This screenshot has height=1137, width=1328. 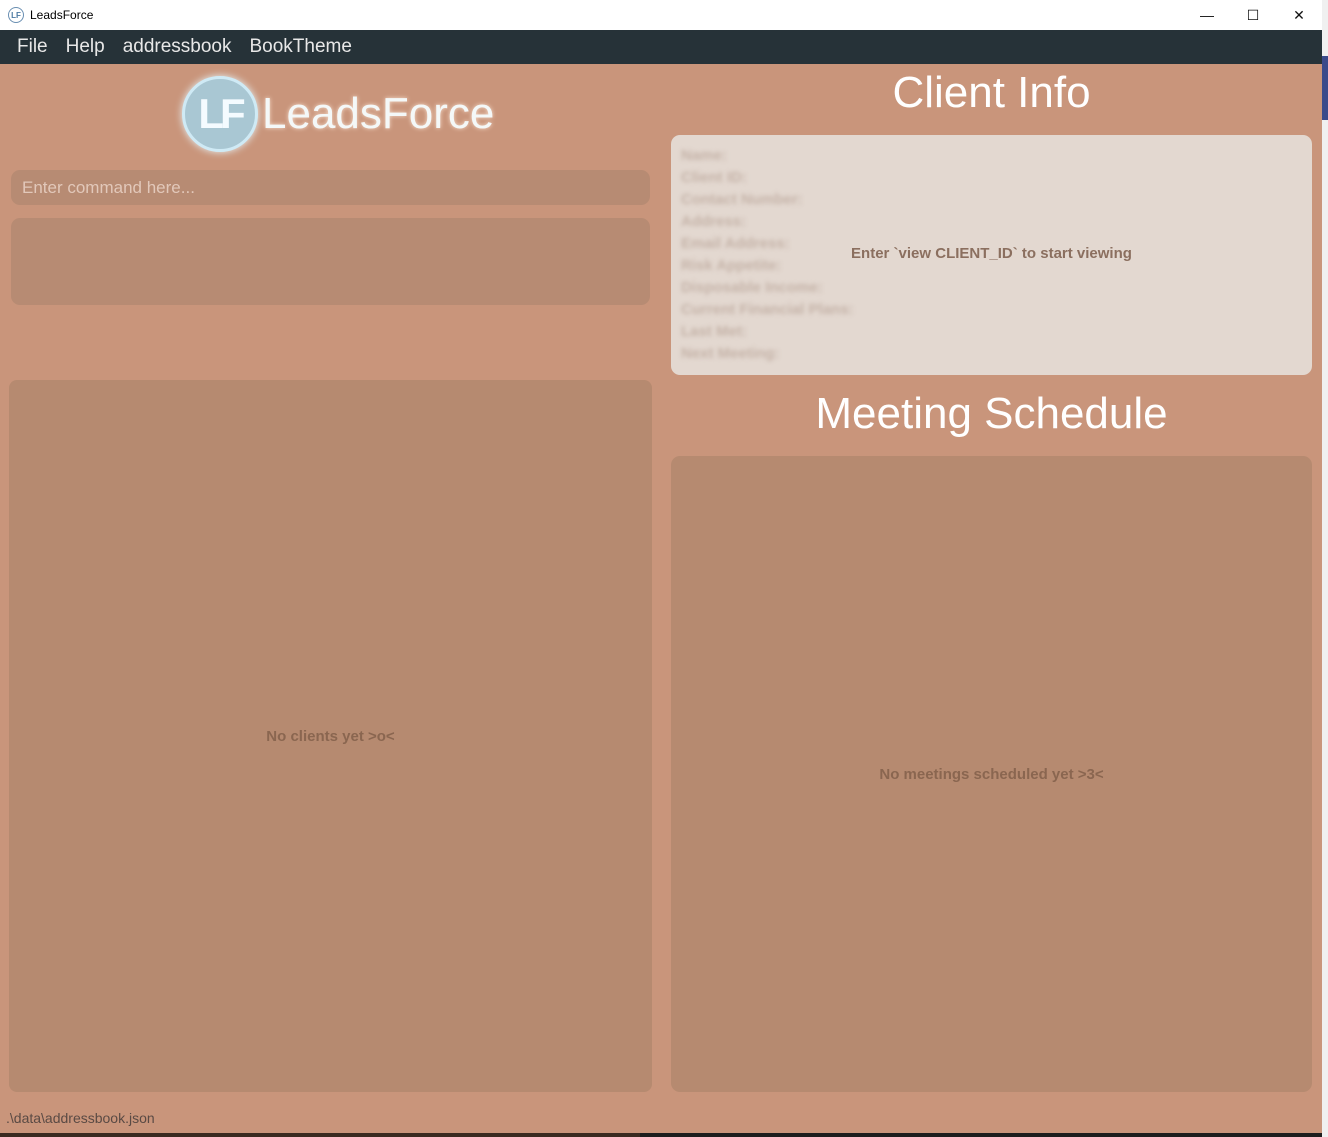 I want to click on maximize-icon: ☐, so click(x=1253, y=14).